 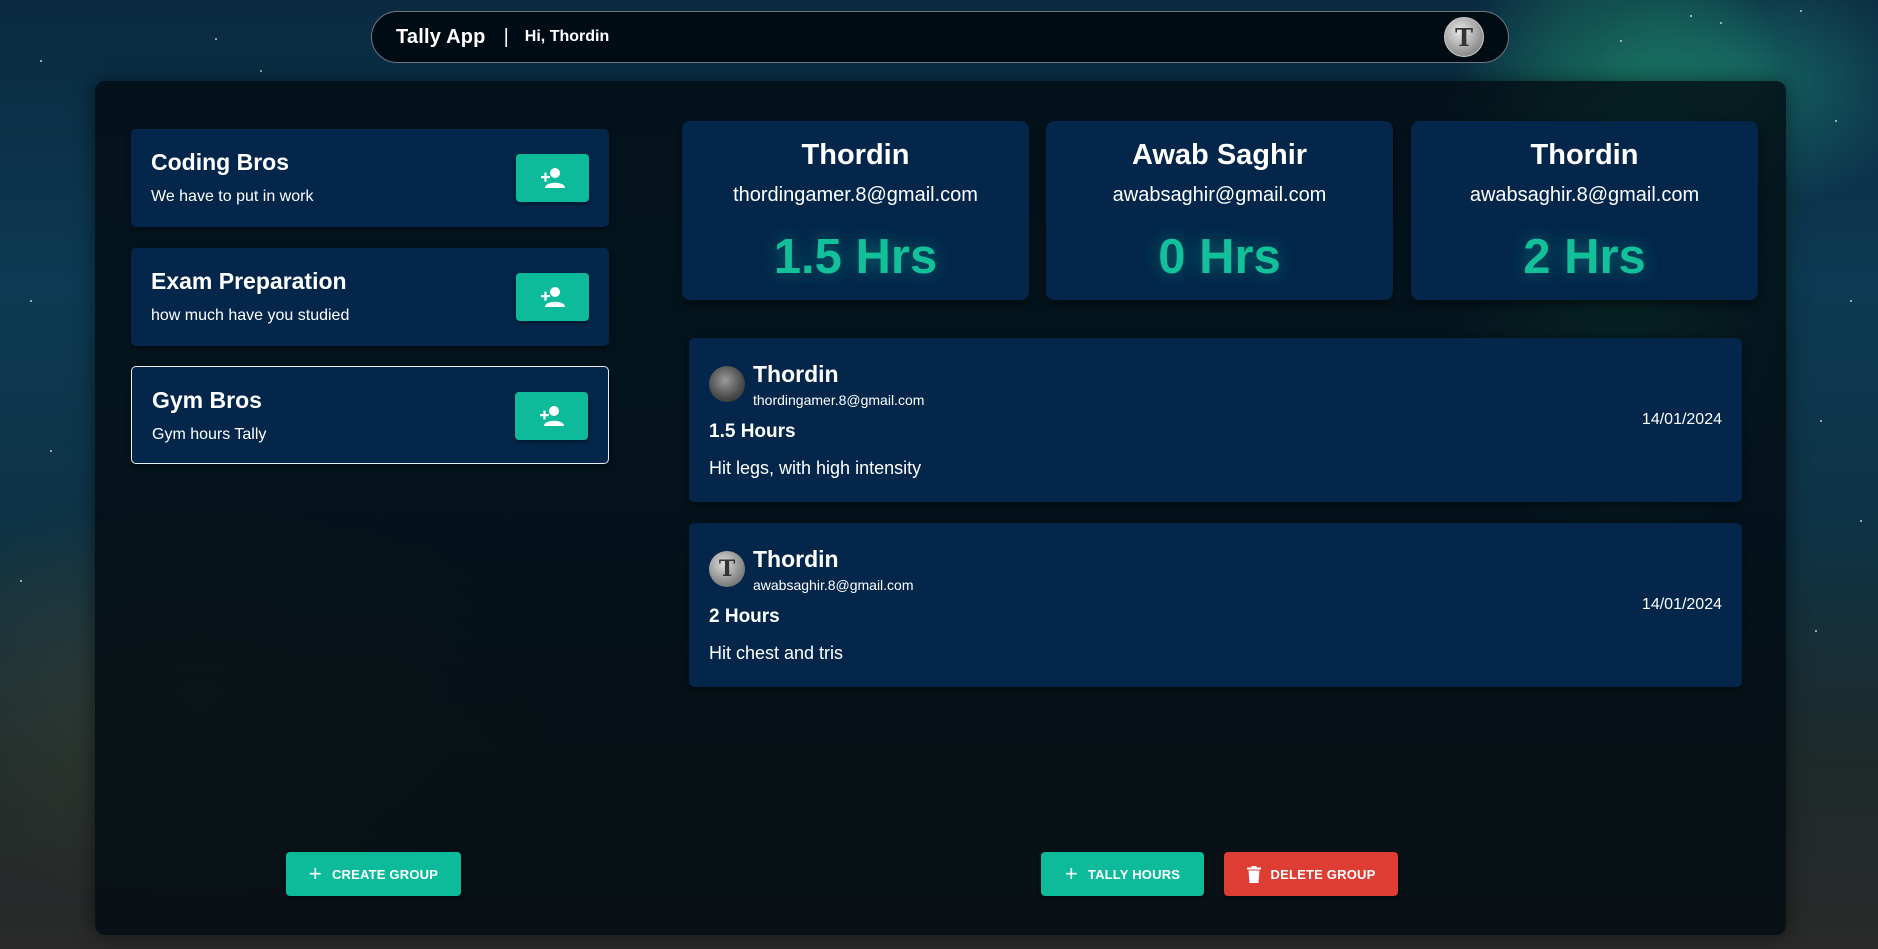 What do you see at coordinates (855, 210) in the screenshot?
I see `member-card: Thordin thordingamer.8@gmail.com 1.5 Hrs` at bounding box center [855, 210].